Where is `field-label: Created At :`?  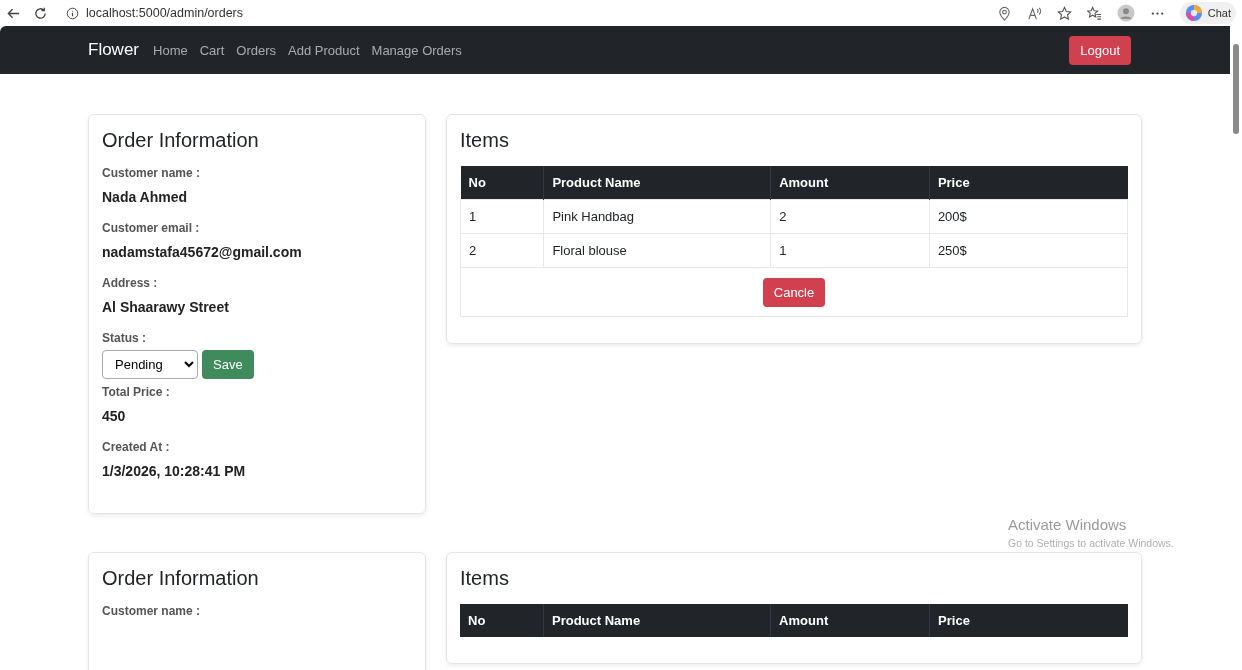 field-label: Created At : is located at coordinates (136, 447).